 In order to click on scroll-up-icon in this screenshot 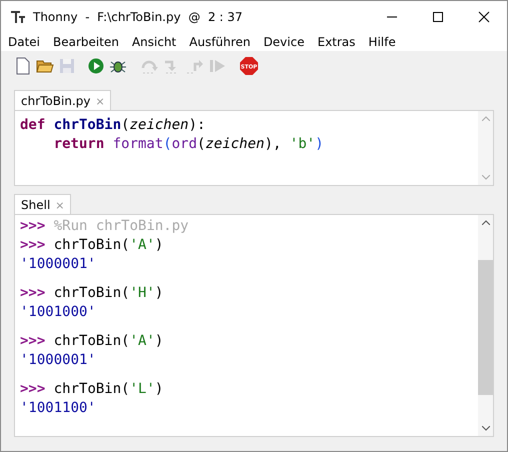, I will do `click(486, 222)`.